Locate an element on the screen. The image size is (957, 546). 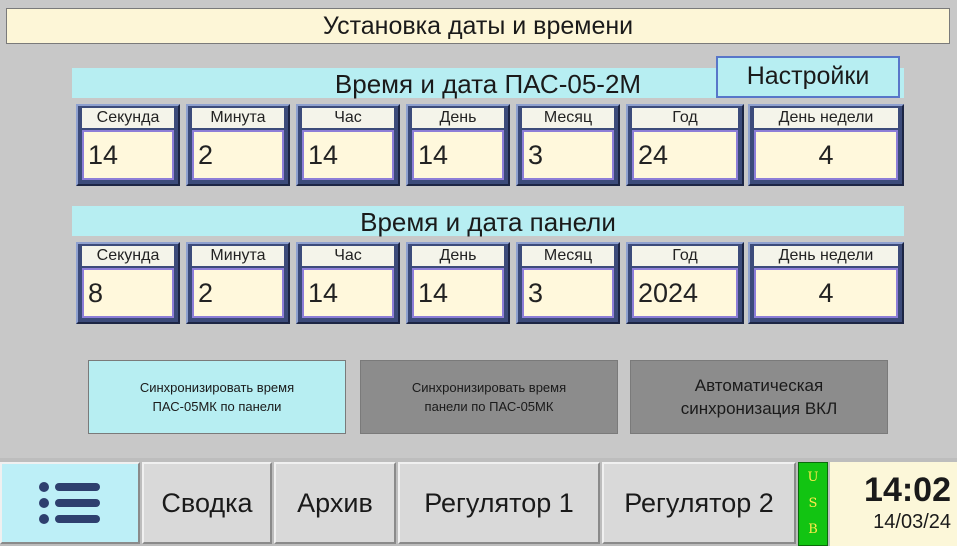
pas-minutes-field: Минута 2 is located at coordinates (238, 145).